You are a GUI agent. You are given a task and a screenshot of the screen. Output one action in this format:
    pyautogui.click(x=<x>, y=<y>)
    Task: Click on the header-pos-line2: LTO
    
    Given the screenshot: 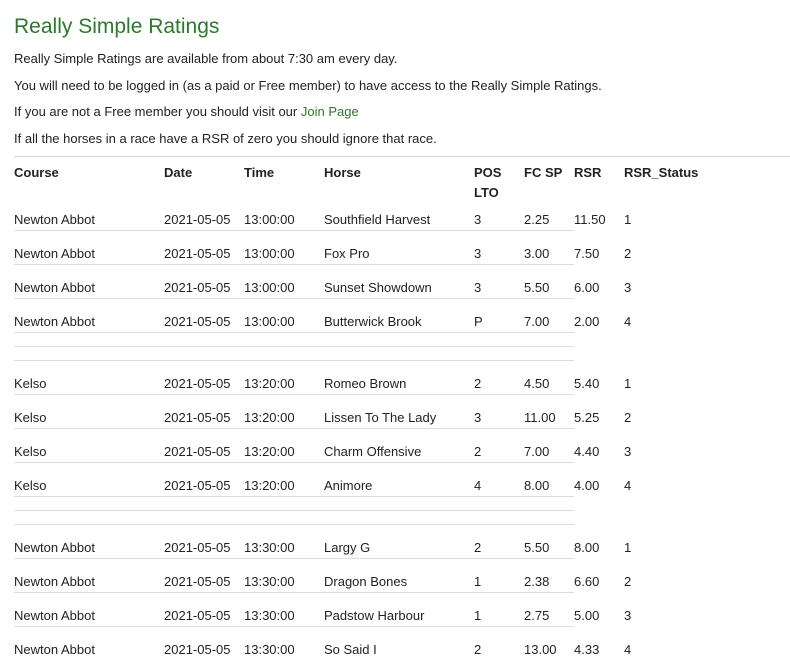 What is the action you would take?
    pyautogui.click(x=486, y=192)
    